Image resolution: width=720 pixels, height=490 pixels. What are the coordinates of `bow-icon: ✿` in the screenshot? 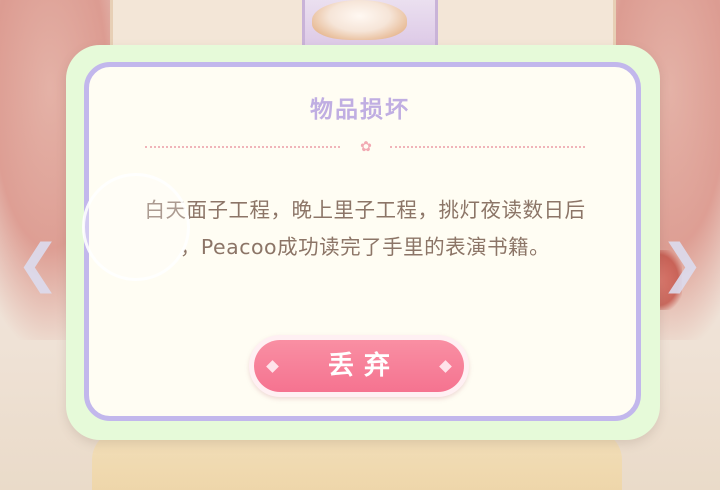 It's located at (366, 147).